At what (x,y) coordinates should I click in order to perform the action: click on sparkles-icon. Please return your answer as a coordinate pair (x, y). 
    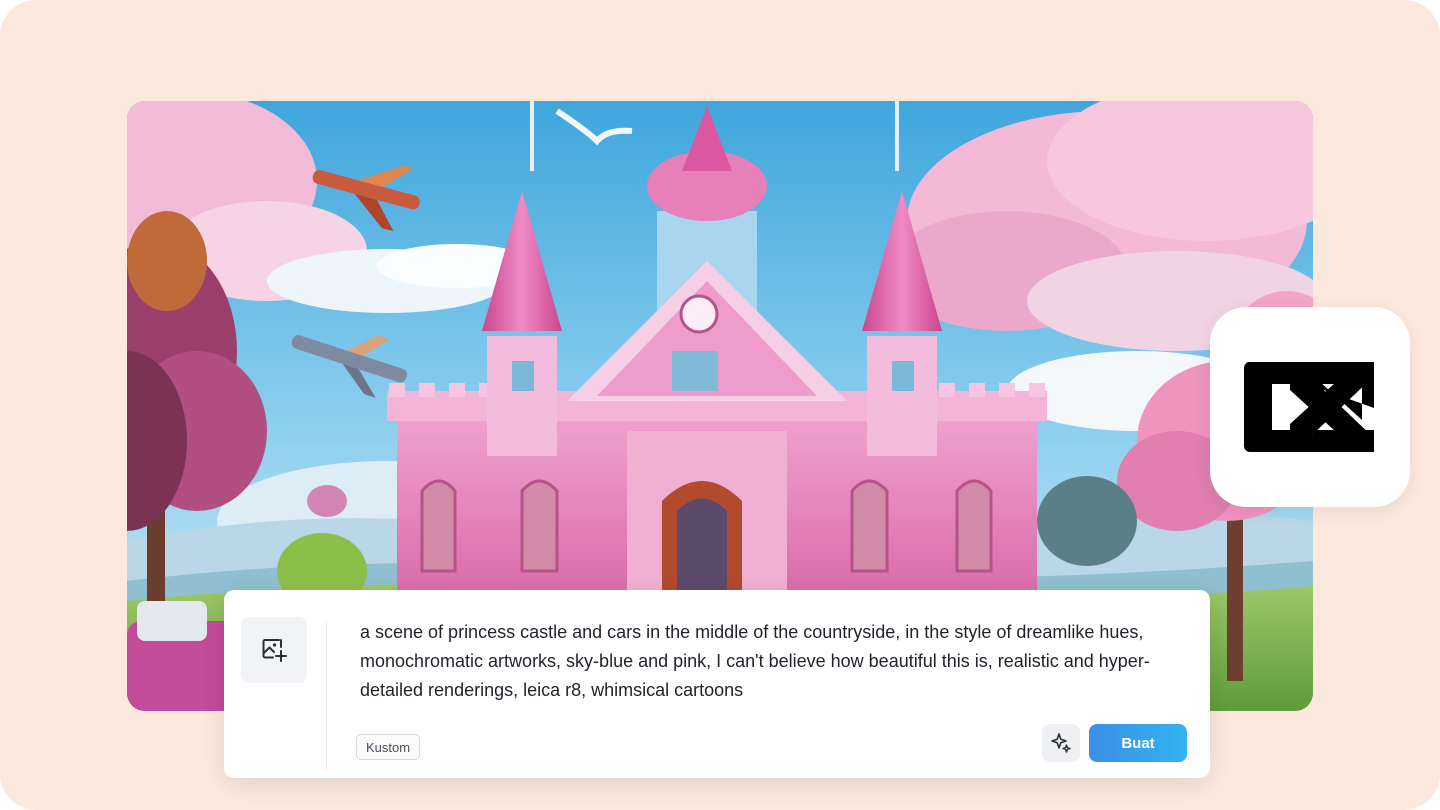
    Looking at the image, I should click on (1061, 743).